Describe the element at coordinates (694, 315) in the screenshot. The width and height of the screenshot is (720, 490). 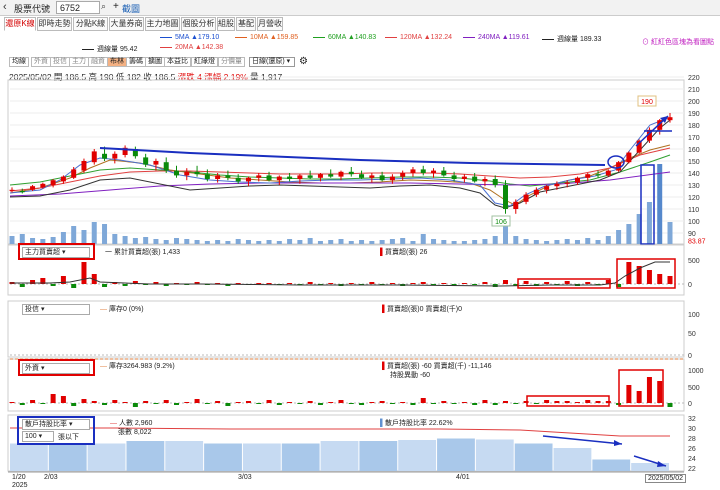
I see `panel-axis-tick: 100` at that location.